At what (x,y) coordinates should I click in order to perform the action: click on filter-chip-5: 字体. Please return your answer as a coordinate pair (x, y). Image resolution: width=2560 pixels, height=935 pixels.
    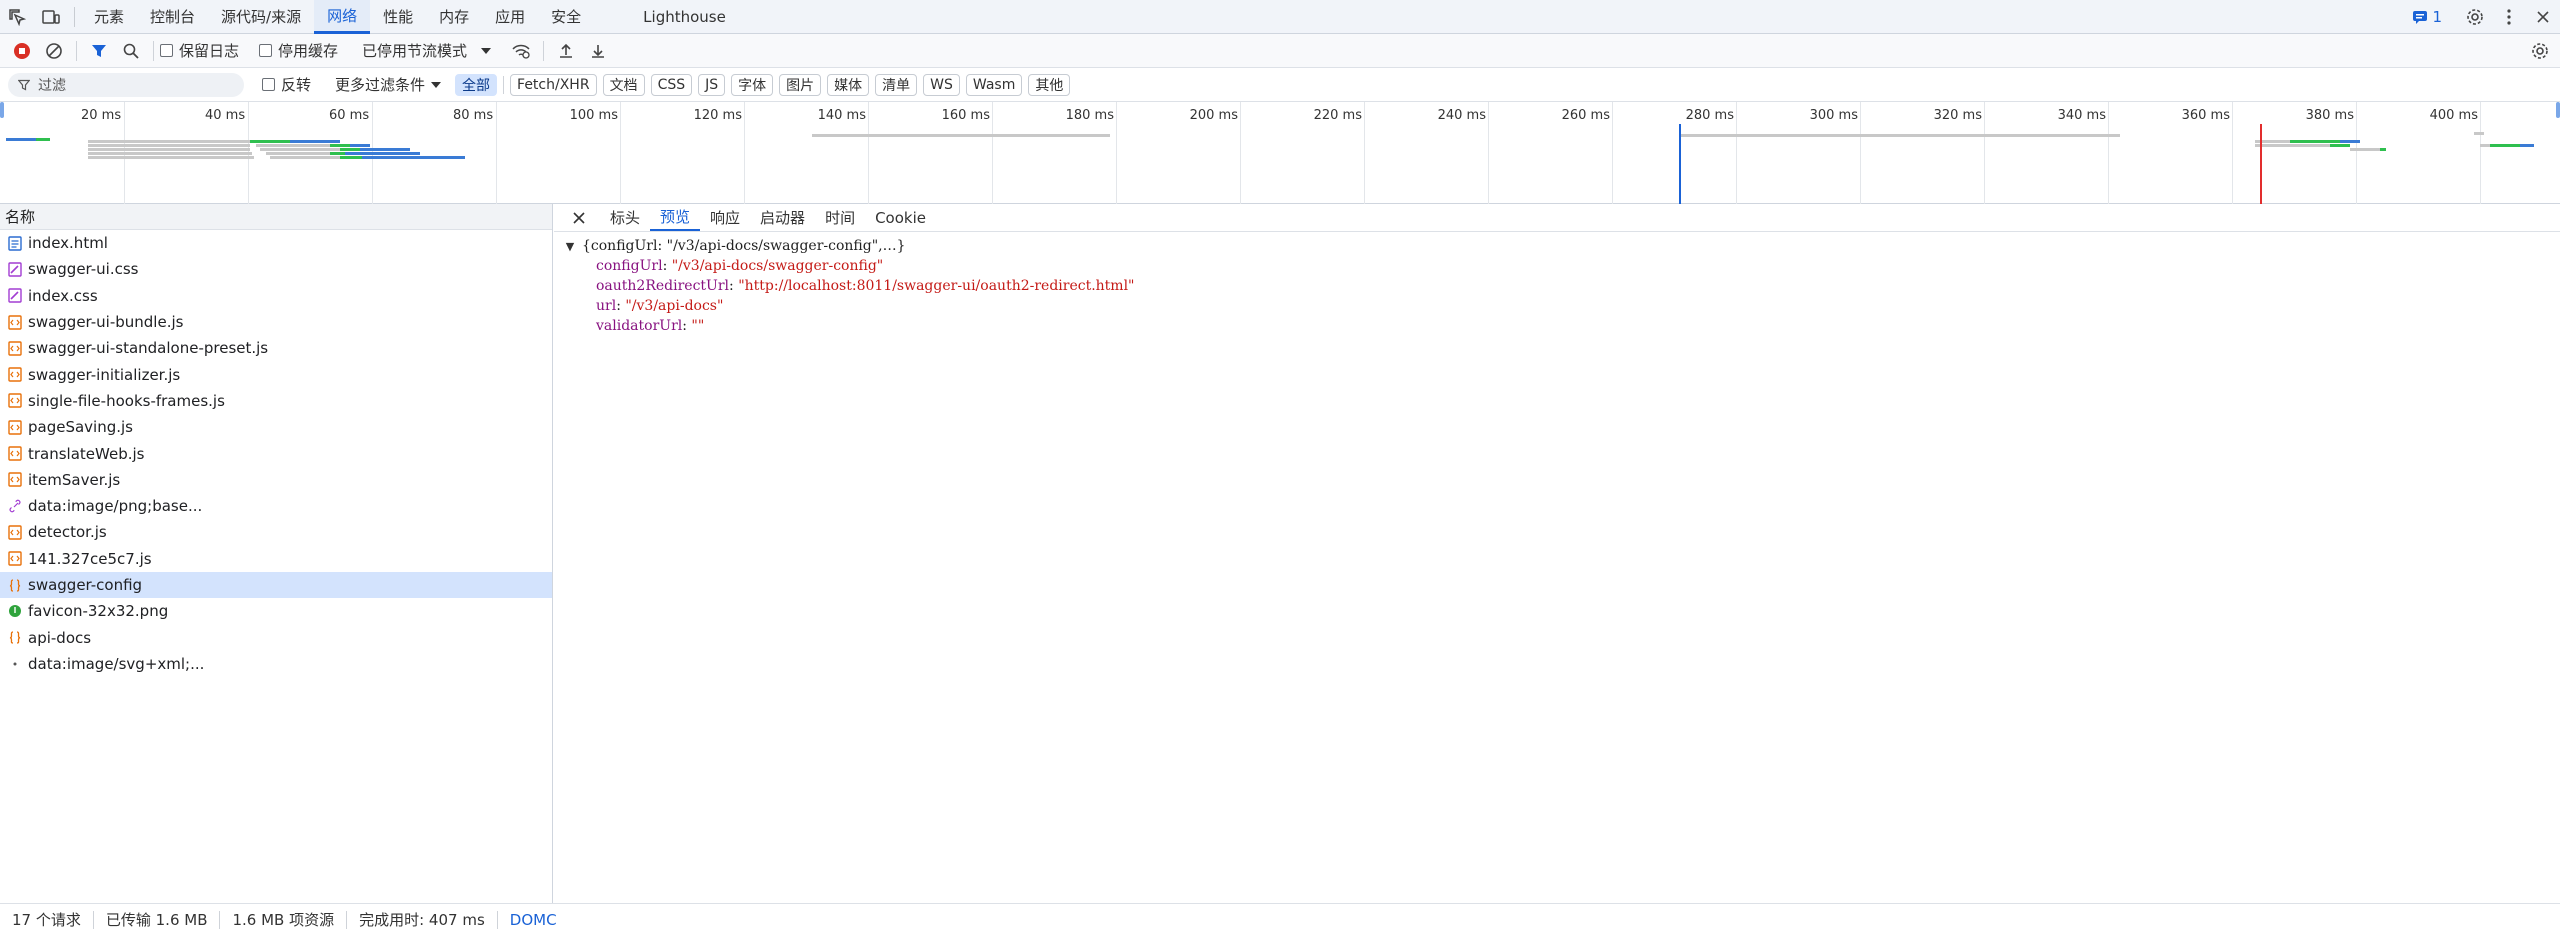
    Looking at the image, I should click on (752, 84).